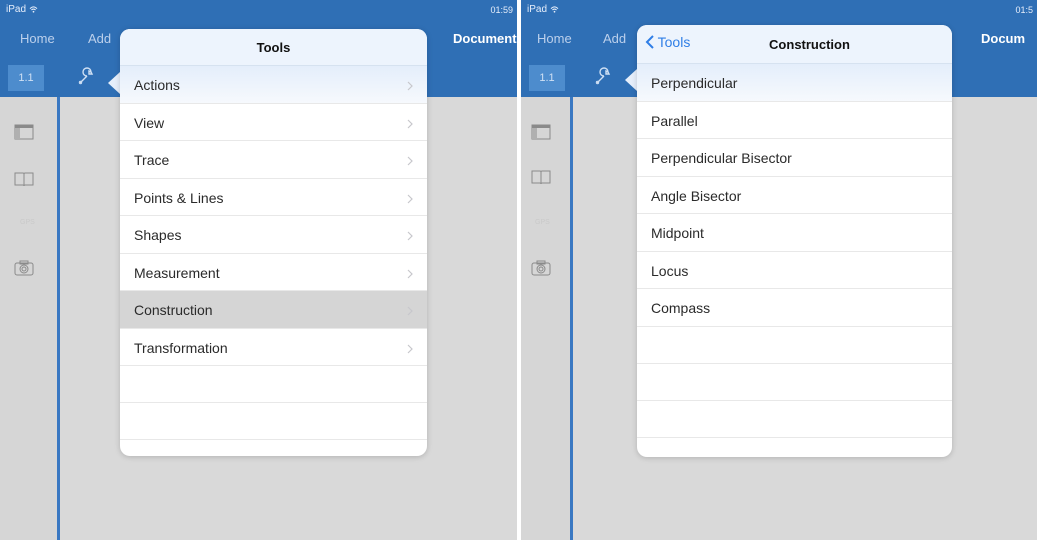 Image resolution: width=1037 pixels, height=540 pixels. Describe the element at coordinates (670, 270) in the screenshot. I see `menu-item-label: Locus` at that location.